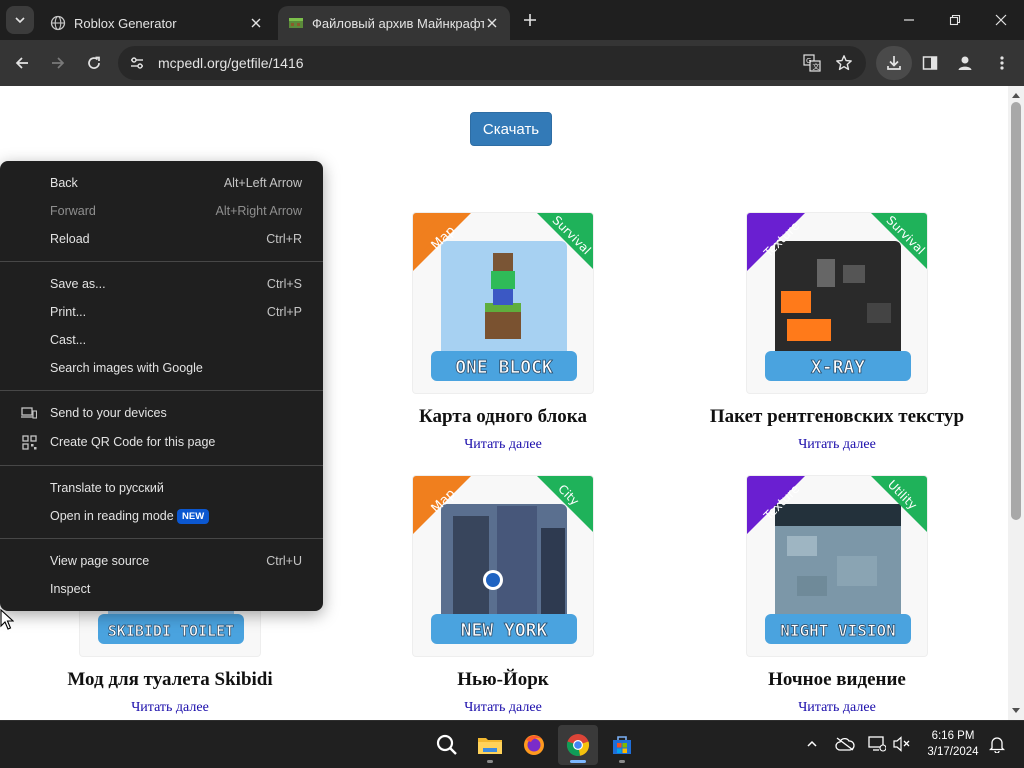 The height and width of the screenshot is (768, 1024). I want to click on site-info-icon, so click(137, 63).